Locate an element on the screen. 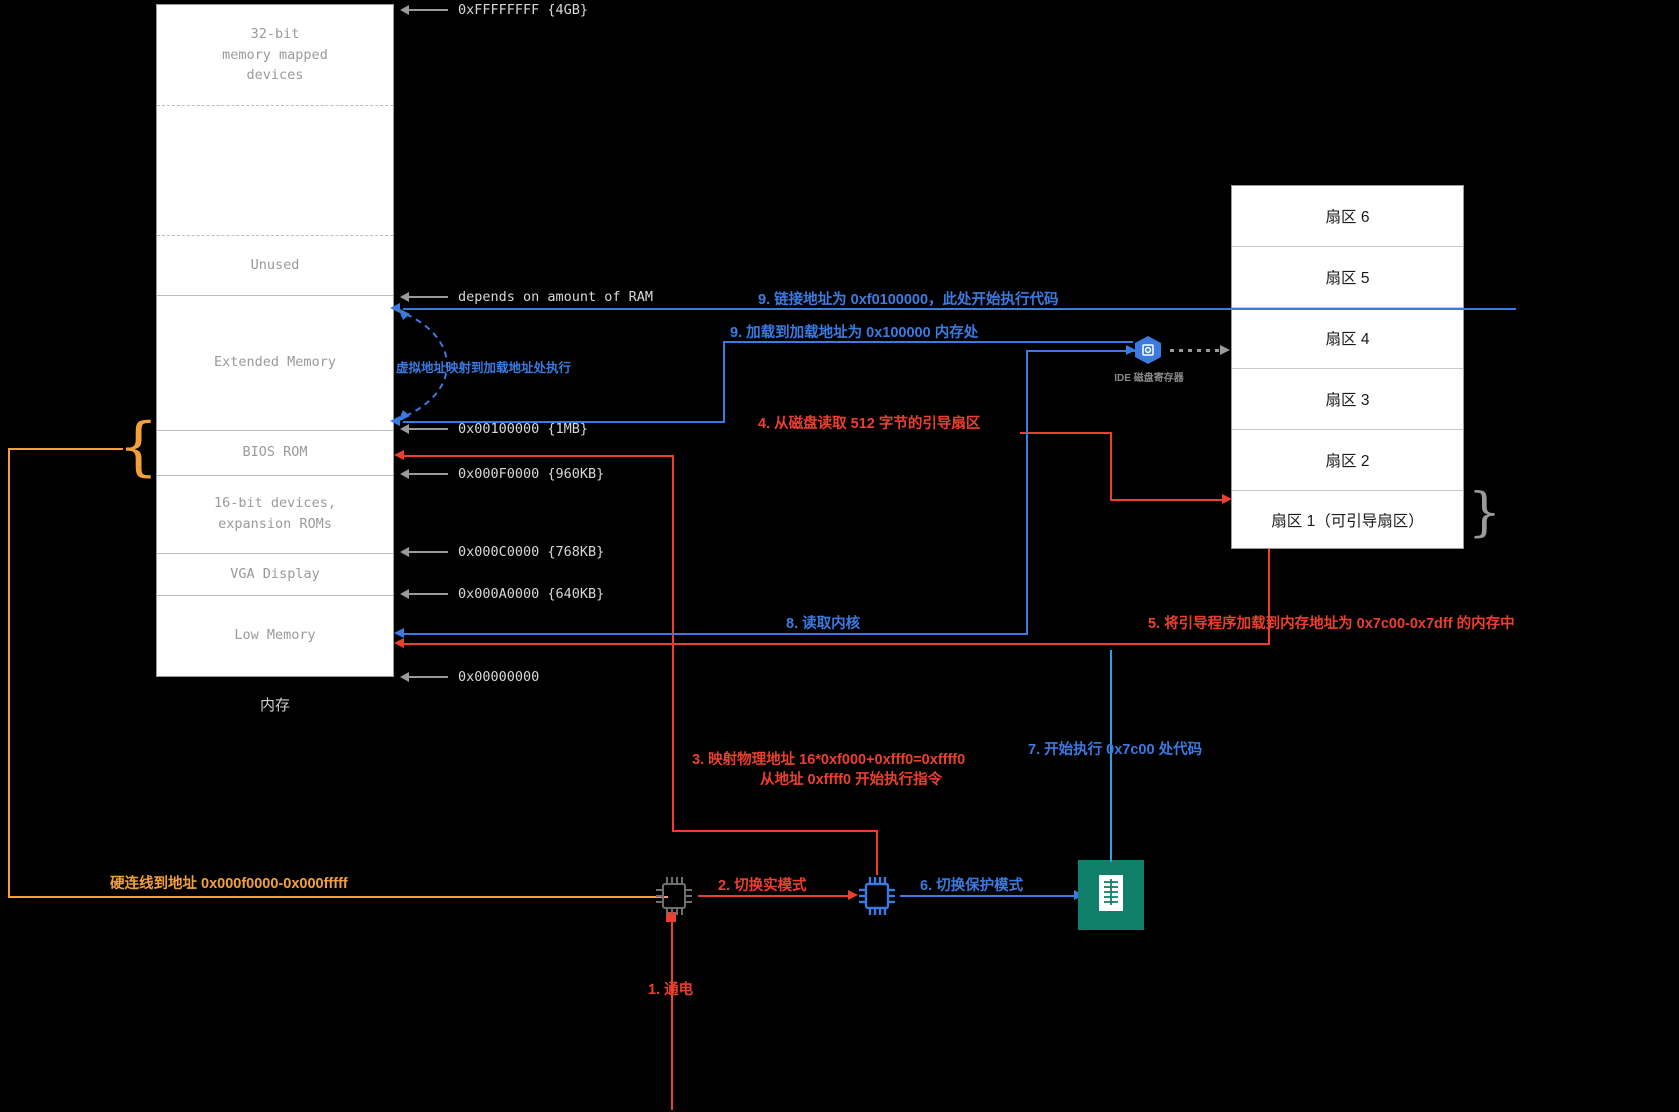 The height and width of the screenshot is (1112, 1679). virtual-address-map-label: 虚拟地址映射到加载地址处执行 is located at coordinates (484, 368).